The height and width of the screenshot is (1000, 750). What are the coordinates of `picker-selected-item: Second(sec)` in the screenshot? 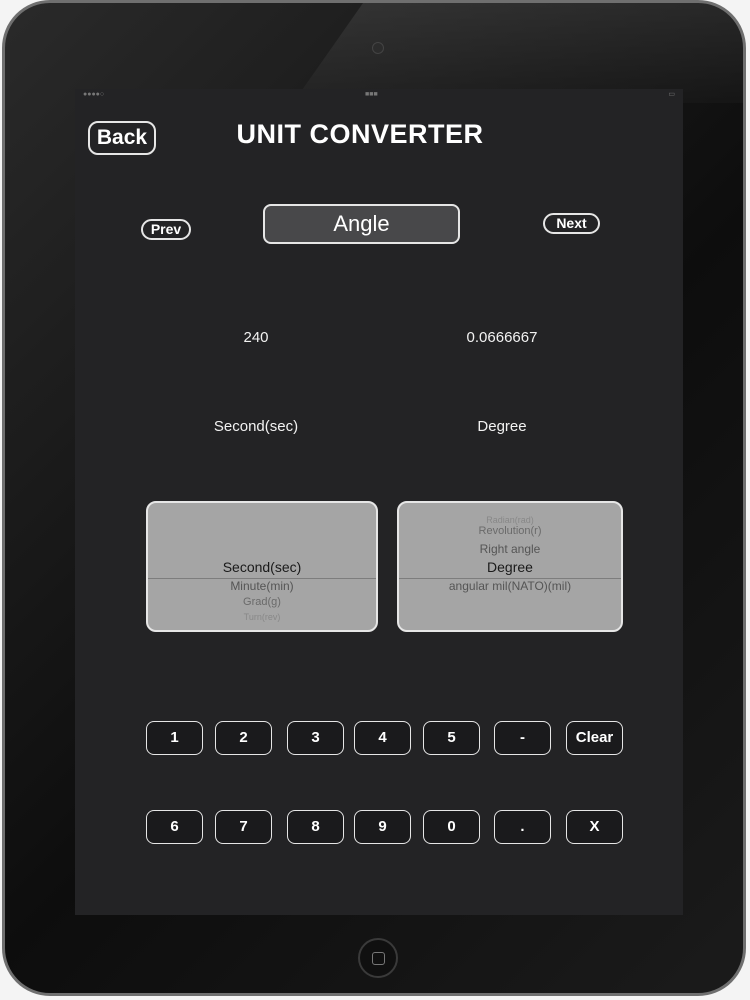 It's located at (262, 567).